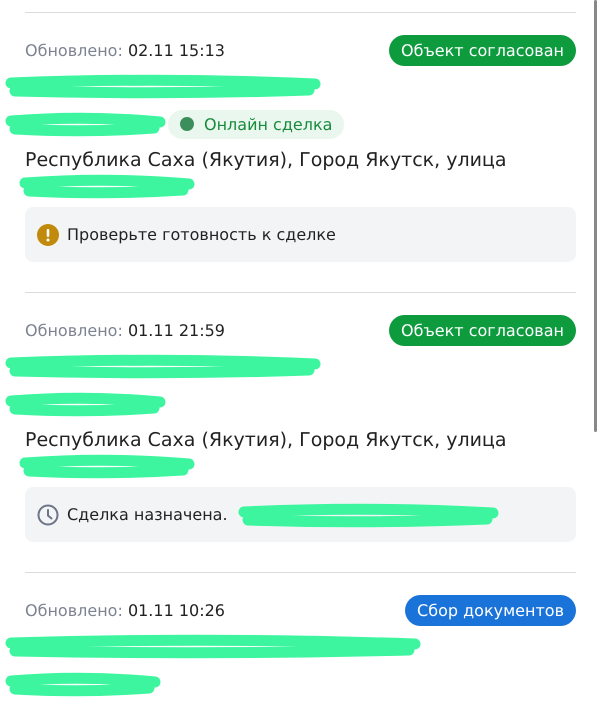 This screenshot has height=718, width=600. What do you see at coordinates (256, 124) in the screenshot?
I see `online-deal-badge: Онлайн сделка` at bounding box center [256, 124].